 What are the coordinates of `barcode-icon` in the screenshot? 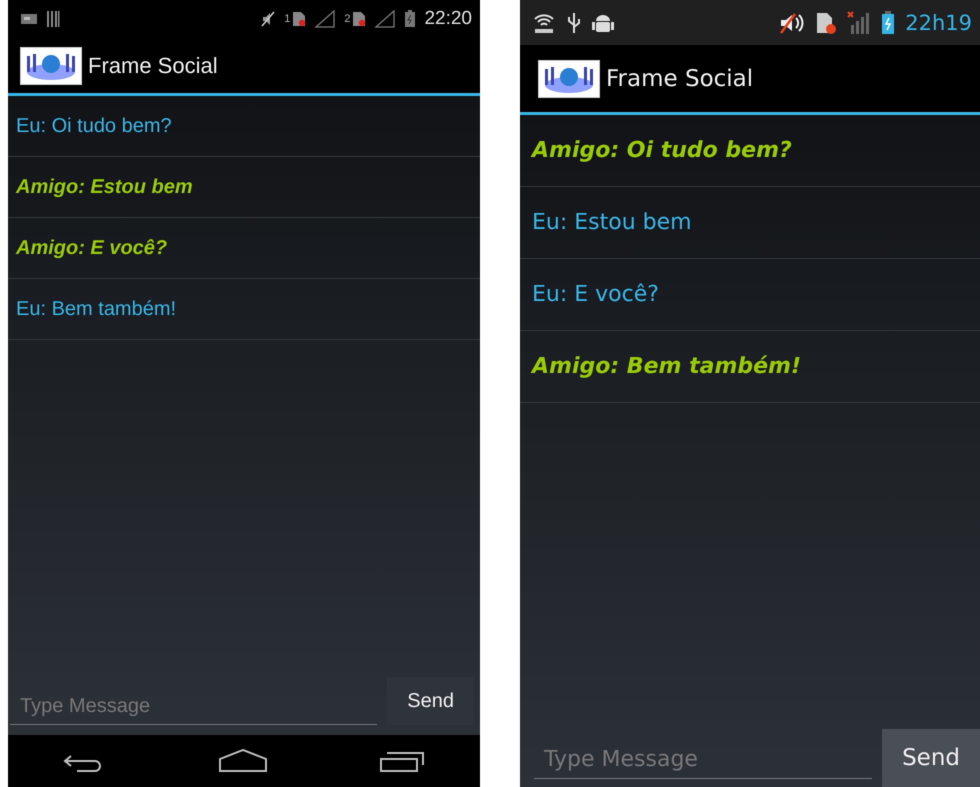 It's located at (53, 19).